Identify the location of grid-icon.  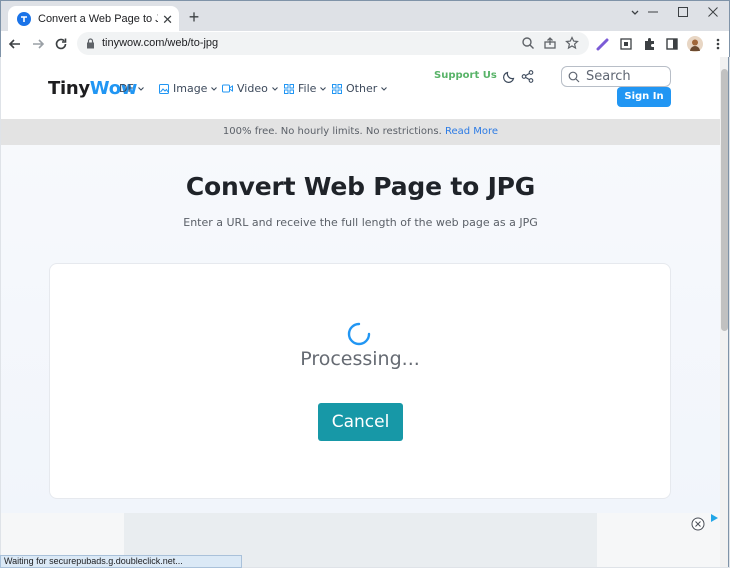
(337, 88).